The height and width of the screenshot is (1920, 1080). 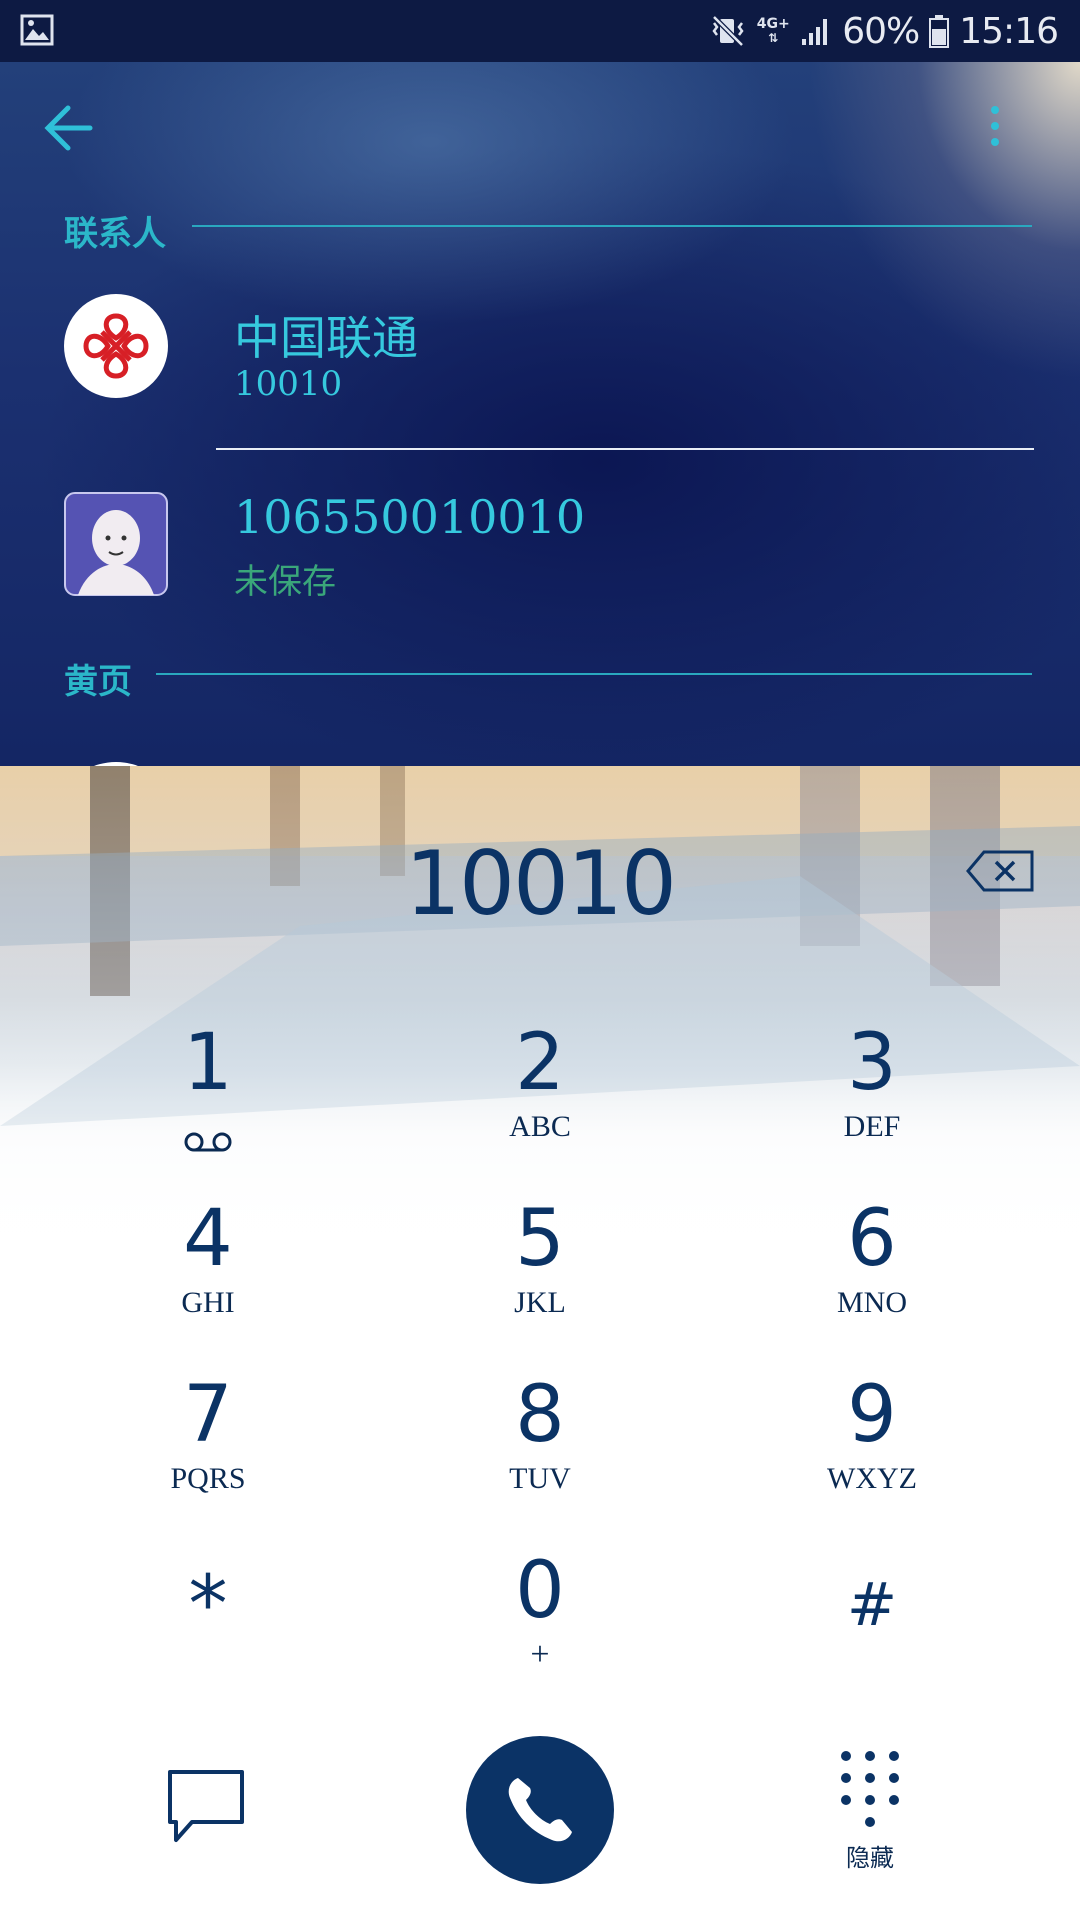 I want to click on key-letters: GHI, so click(x=208, y=1302).